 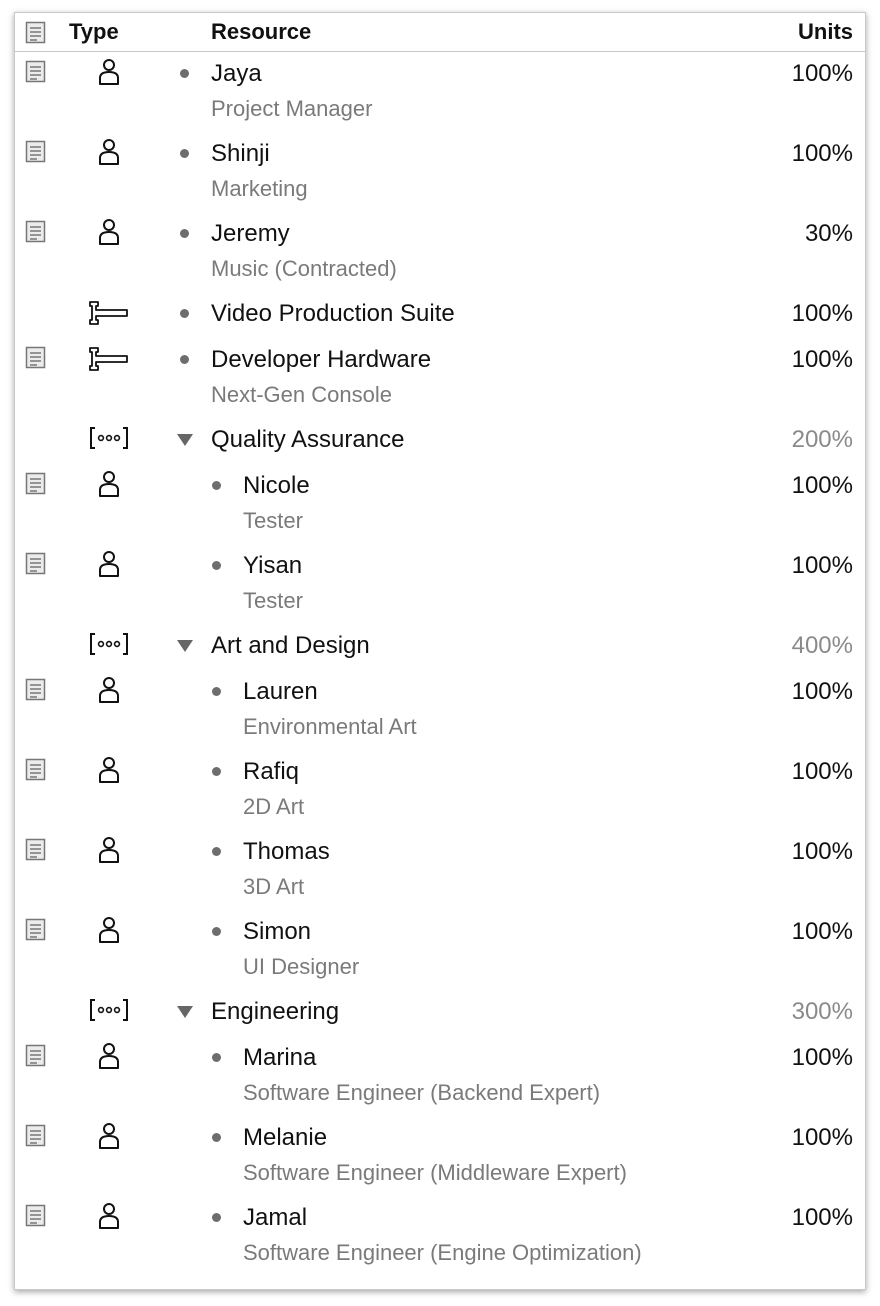 I want to click on resource-row: Nicole Tester 100%, so click(x=440, y=511).